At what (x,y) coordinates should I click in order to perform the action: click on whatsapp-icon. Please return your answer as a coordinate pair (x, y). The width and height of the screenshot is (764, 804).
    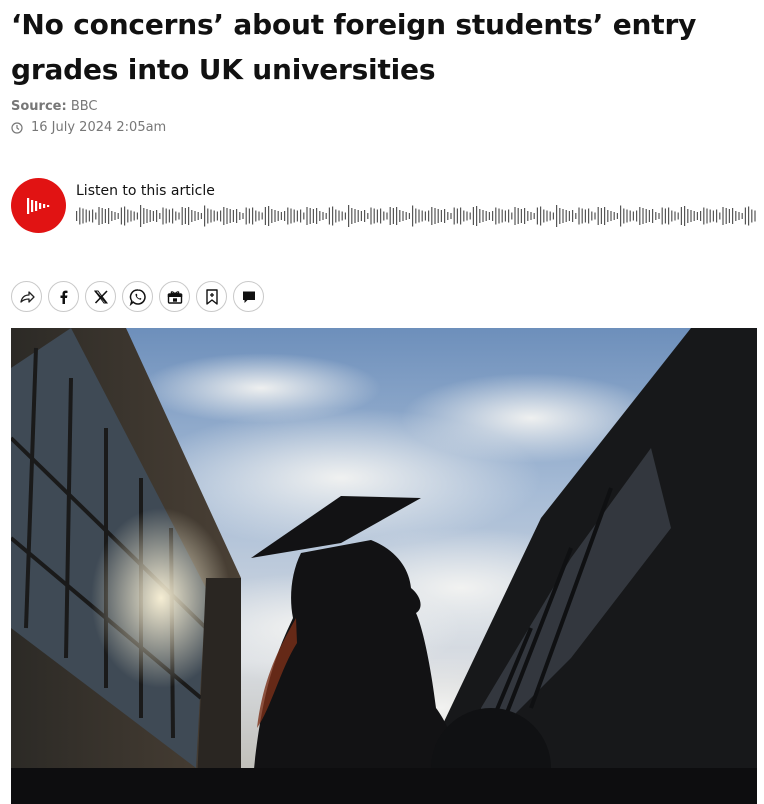
    Looking at the image, I should click on (137, 297).